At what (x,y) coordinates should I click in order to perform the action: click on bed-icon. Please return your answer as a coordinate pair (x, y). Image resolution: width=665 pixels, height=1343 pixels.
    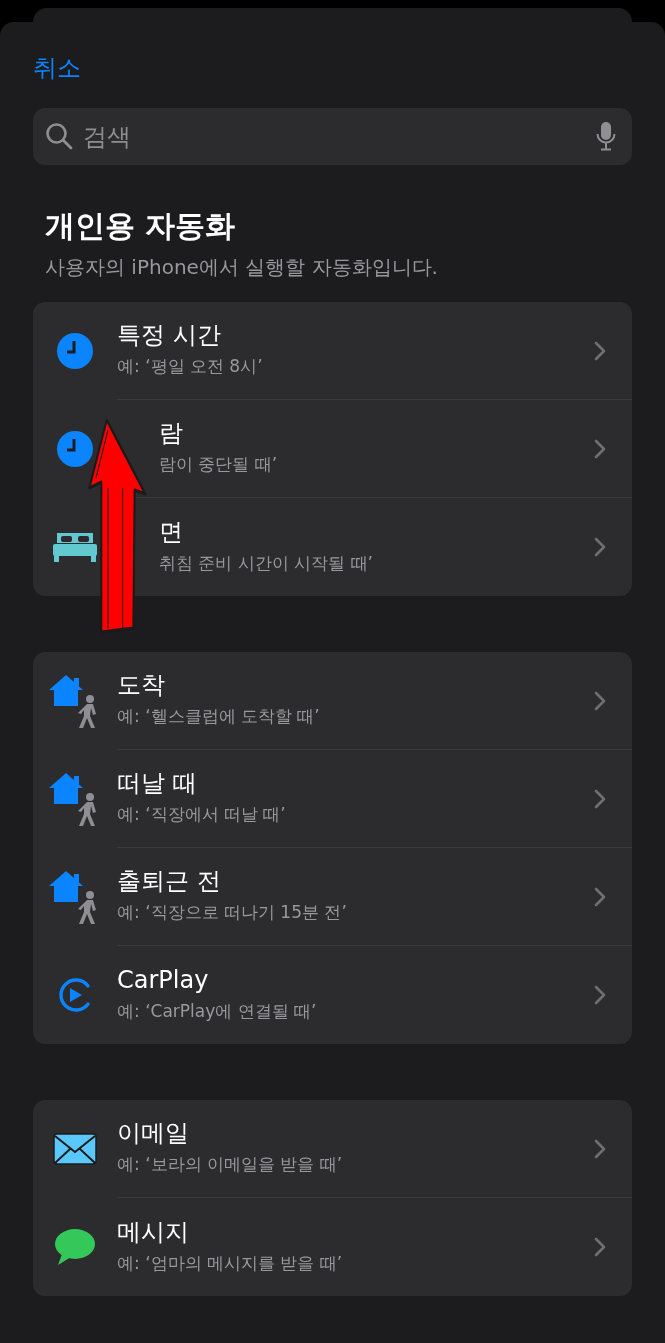
    Looking at the image, I should click on (75, 547).